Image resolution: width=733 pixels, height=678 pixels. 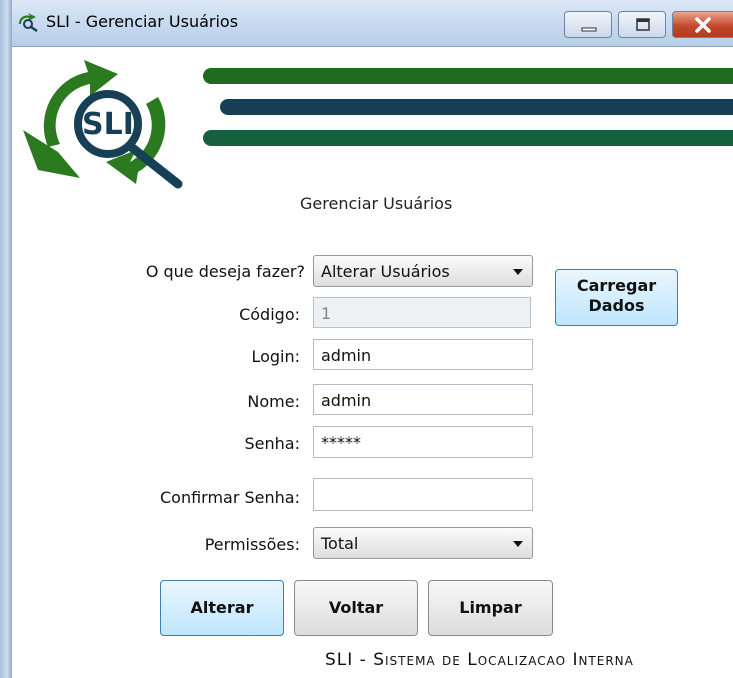 I want to click on action-select: Alterar Usuários, so click(x=423, y=271).